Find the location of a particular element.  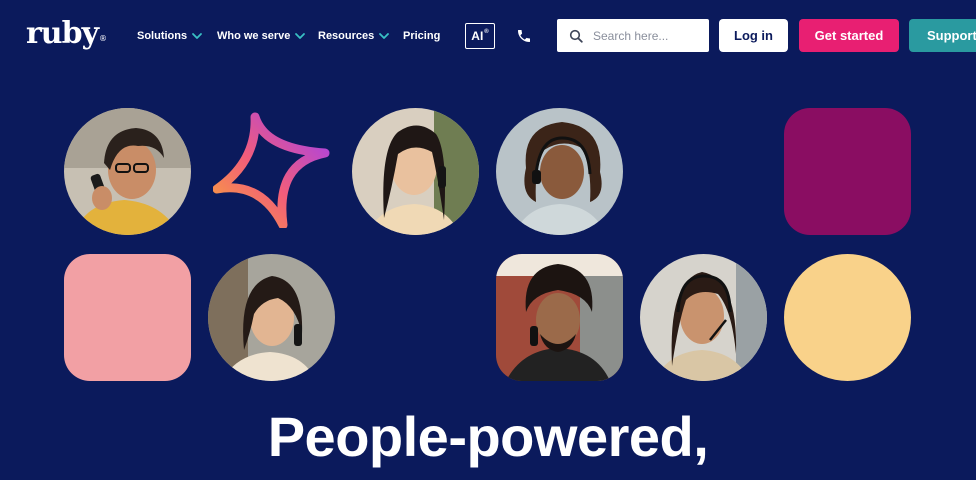

log-in-button: Log in is located at coordinates (753, 35).